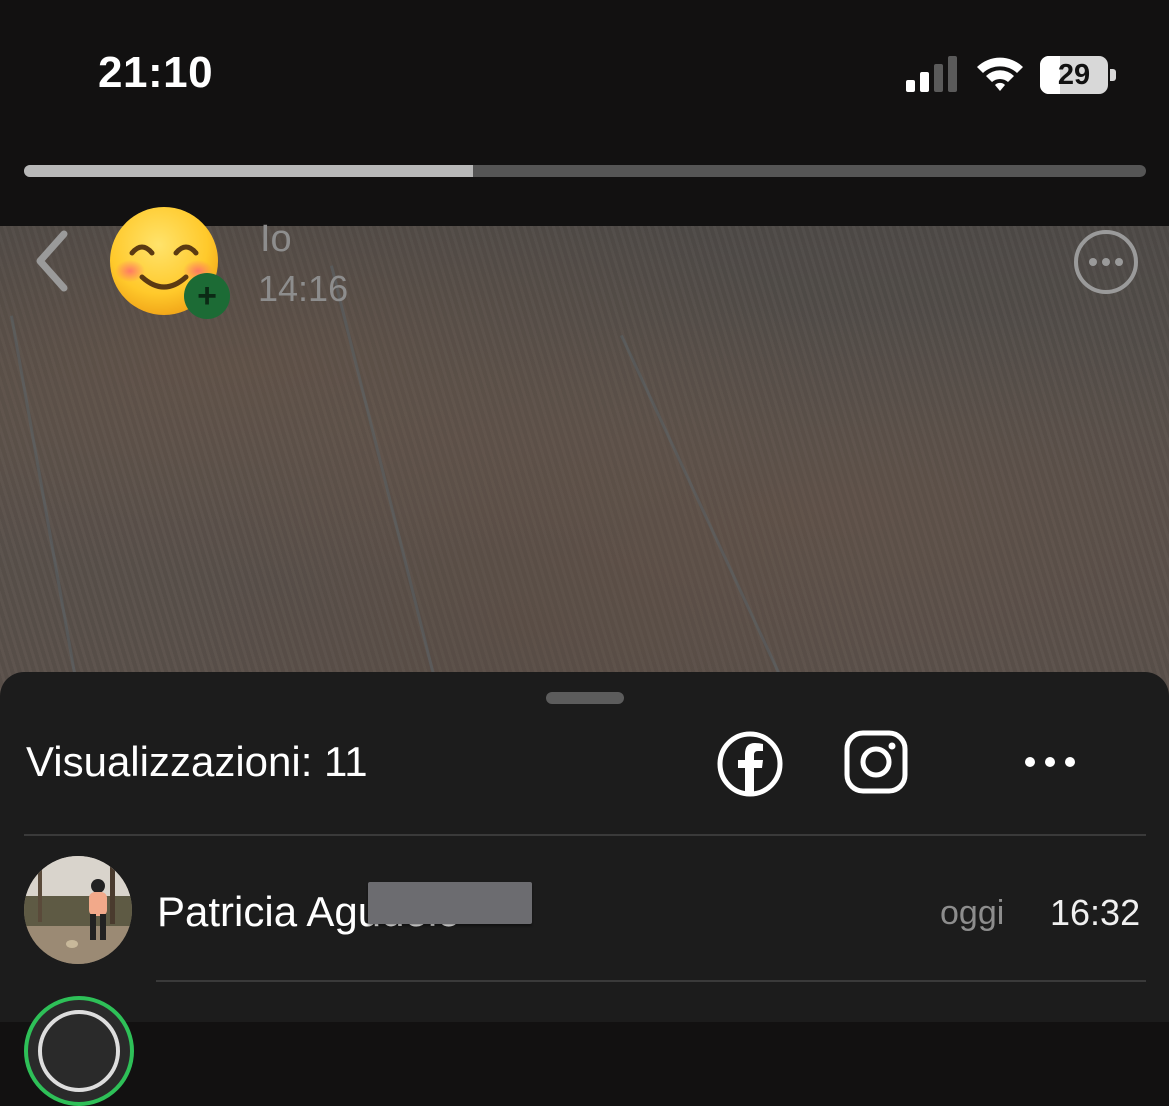 This screenshot has width=1169, height=1106. What do you see at coordinates (585, 698) in the screenshot?
I see `sheet-drag-handle` at bounding box center [585, 698].